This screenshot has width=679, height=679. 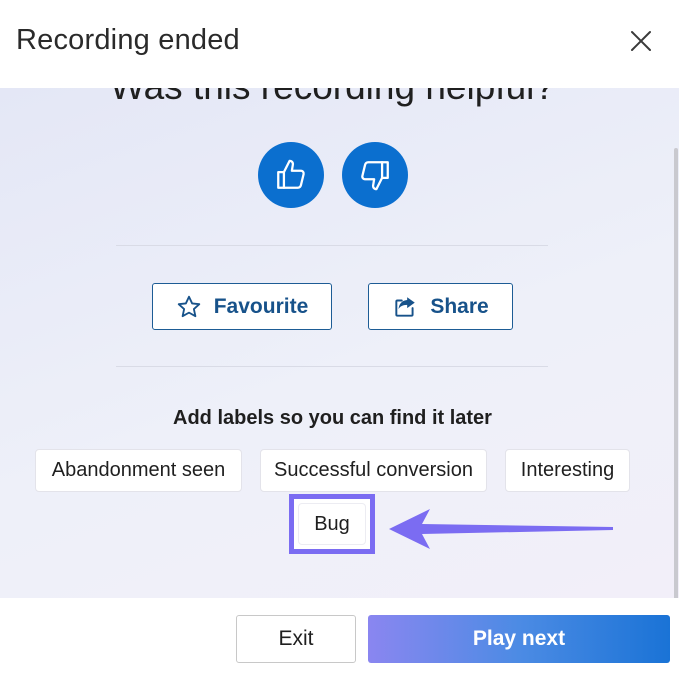 I want to click on dialog-header: Recording ended, so click(x=339, y=44).